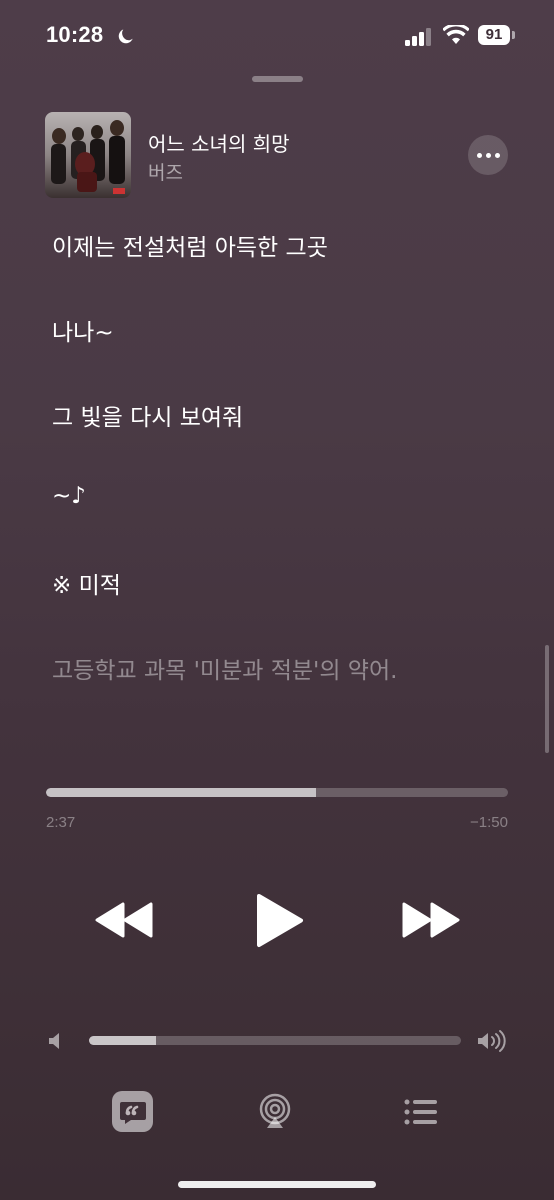  What do you see at coordinates (219, 144) in the screenshot?
I see `song-title: 어느 소녀의 희망` at bounding box center [219, 144].